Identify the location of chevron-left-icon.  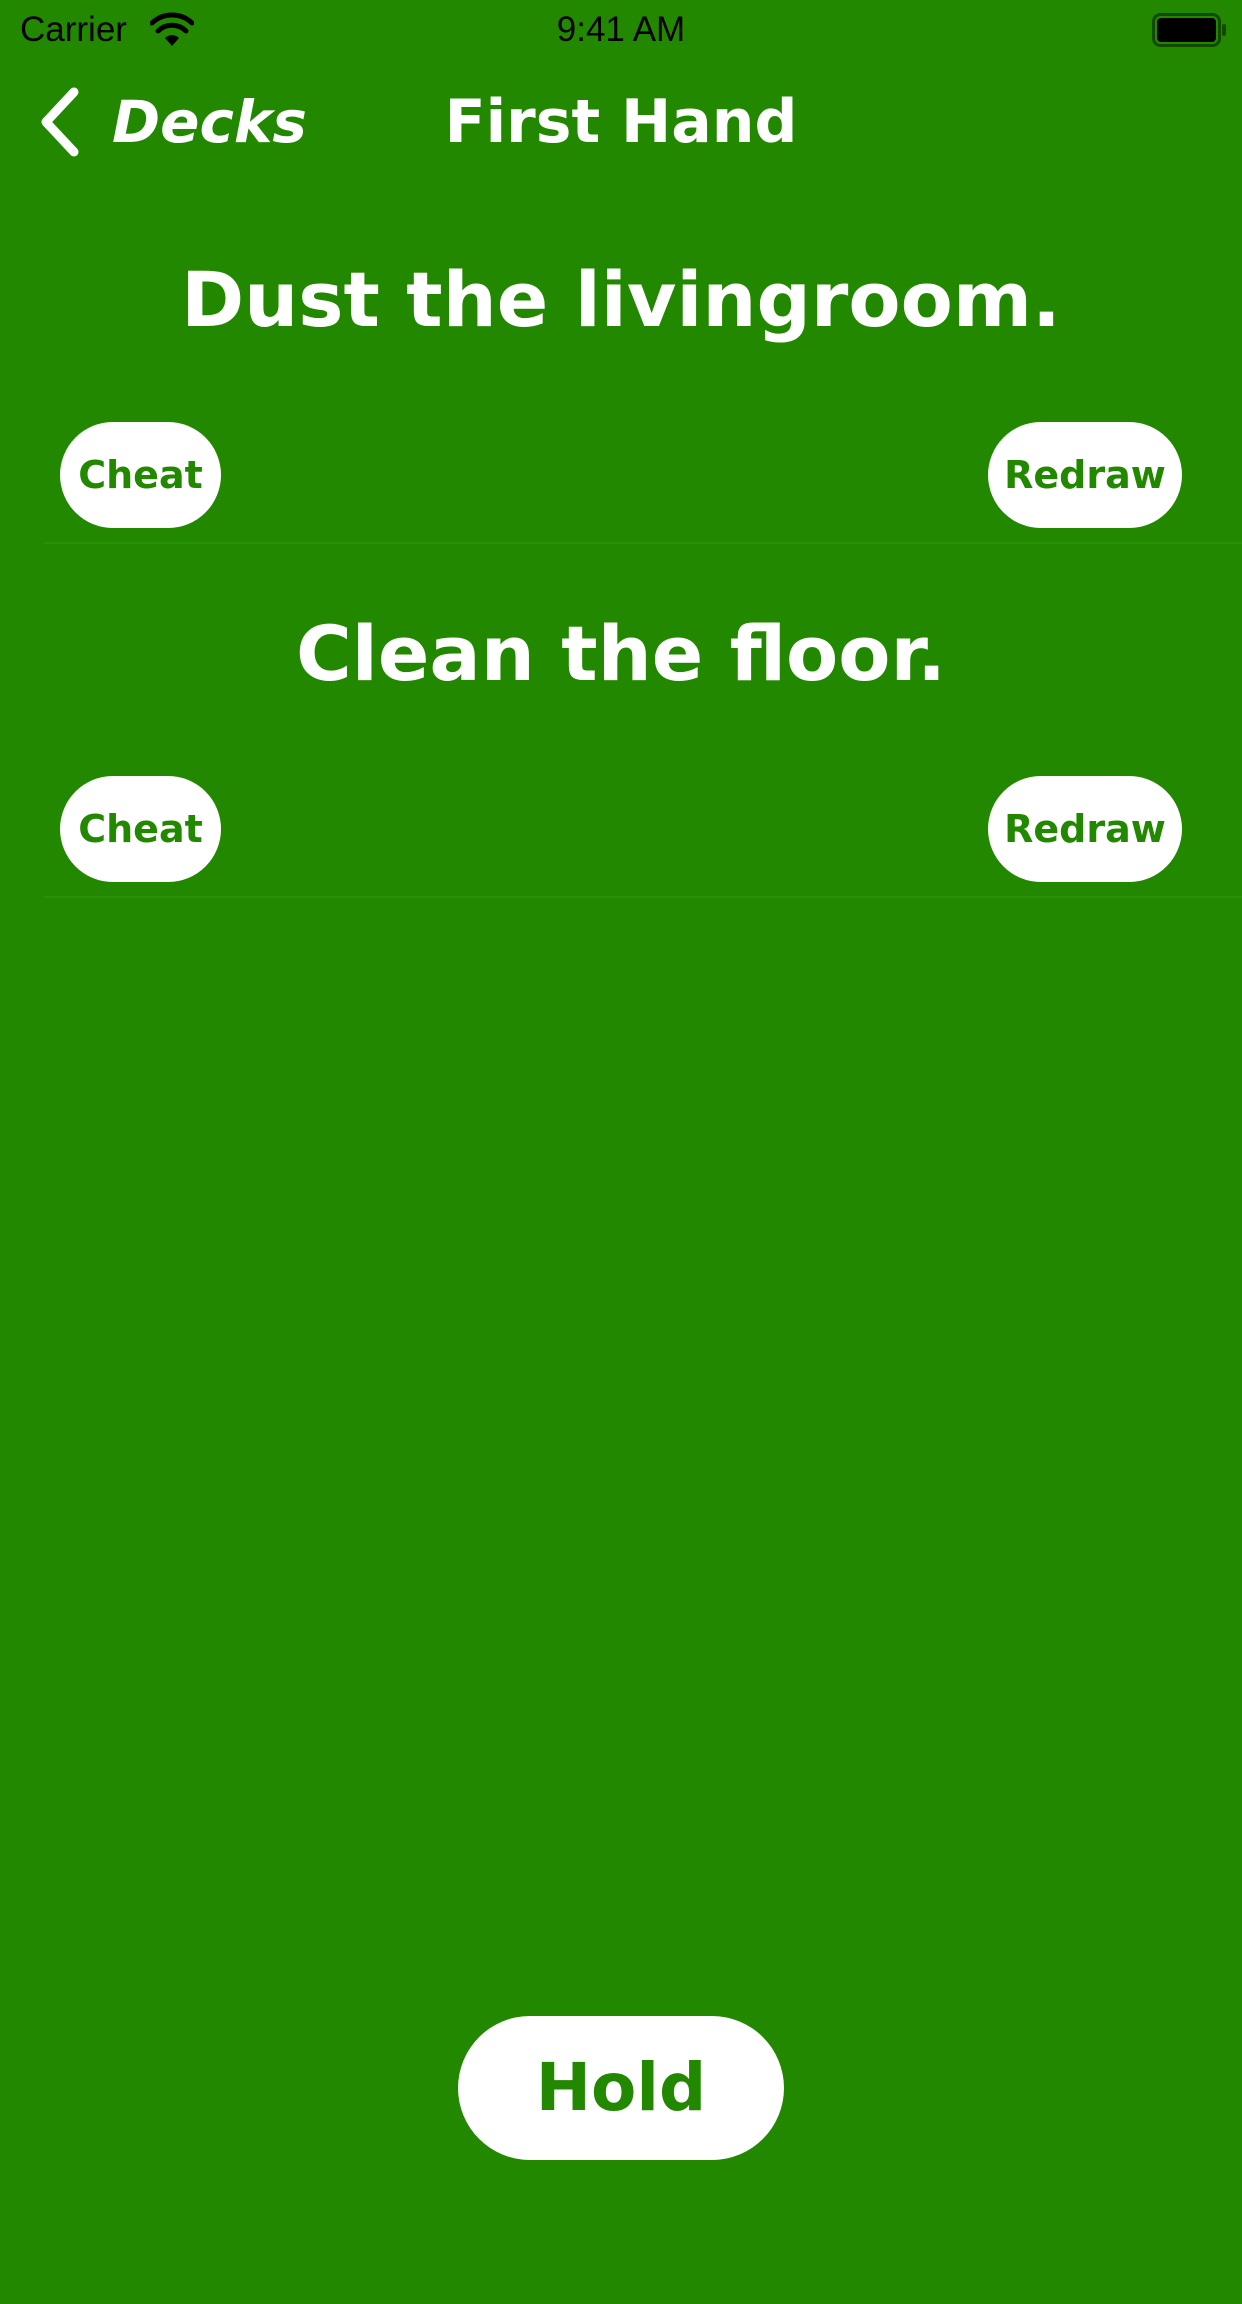
(60, 122).